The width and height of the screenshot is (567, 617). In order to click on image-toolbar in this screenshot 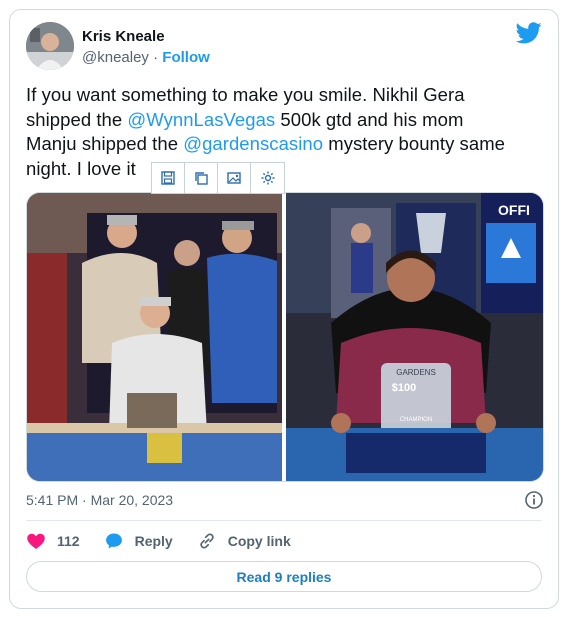, I will do `click(218, 178)`.